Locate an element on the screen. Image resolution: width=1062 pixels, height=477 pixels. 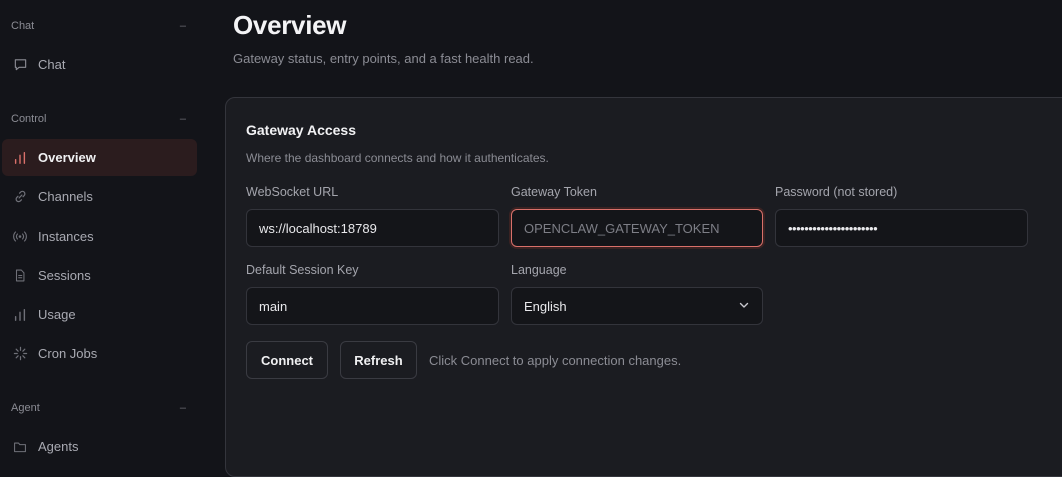
sidebar-item-usage: Usage is located at coordinates (99, 314).